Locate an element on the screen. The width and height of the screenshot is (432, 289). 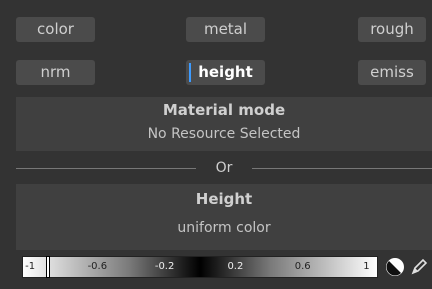
tick-label: 0.6 is located at coordinates (302, 266).